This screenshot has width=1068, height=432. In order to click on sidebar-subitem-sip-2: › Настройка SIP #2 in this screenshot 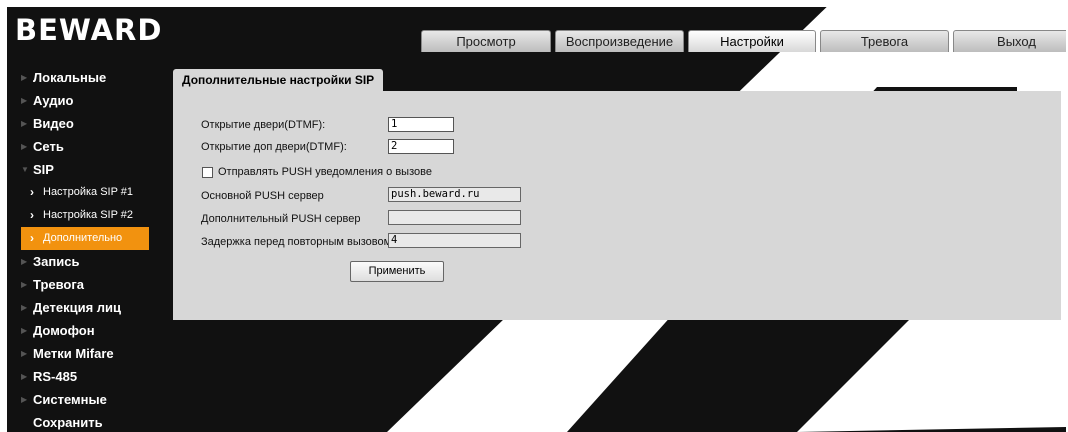, I will do `click(87, 215)`.